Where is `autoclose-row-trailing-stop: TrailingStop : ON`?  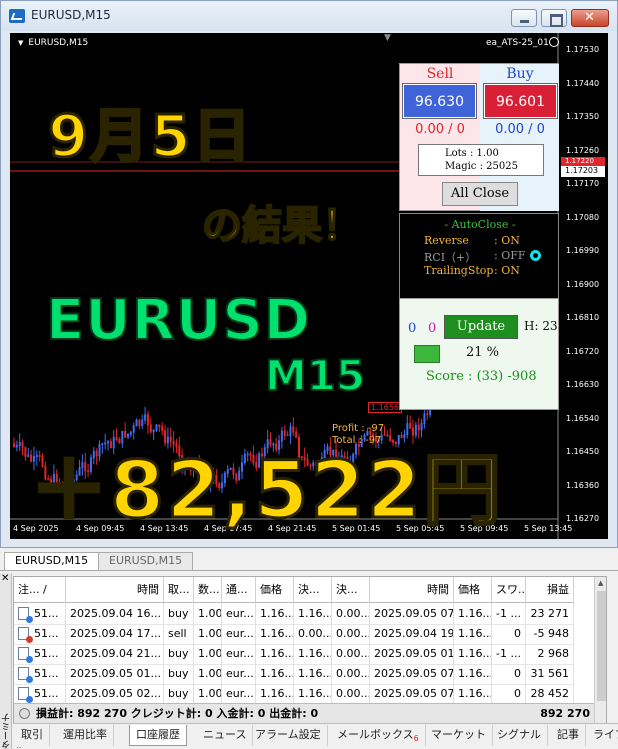 autoclose-row-trailing-stop: TrailingStop : ON is located at coordinates (489, 270).